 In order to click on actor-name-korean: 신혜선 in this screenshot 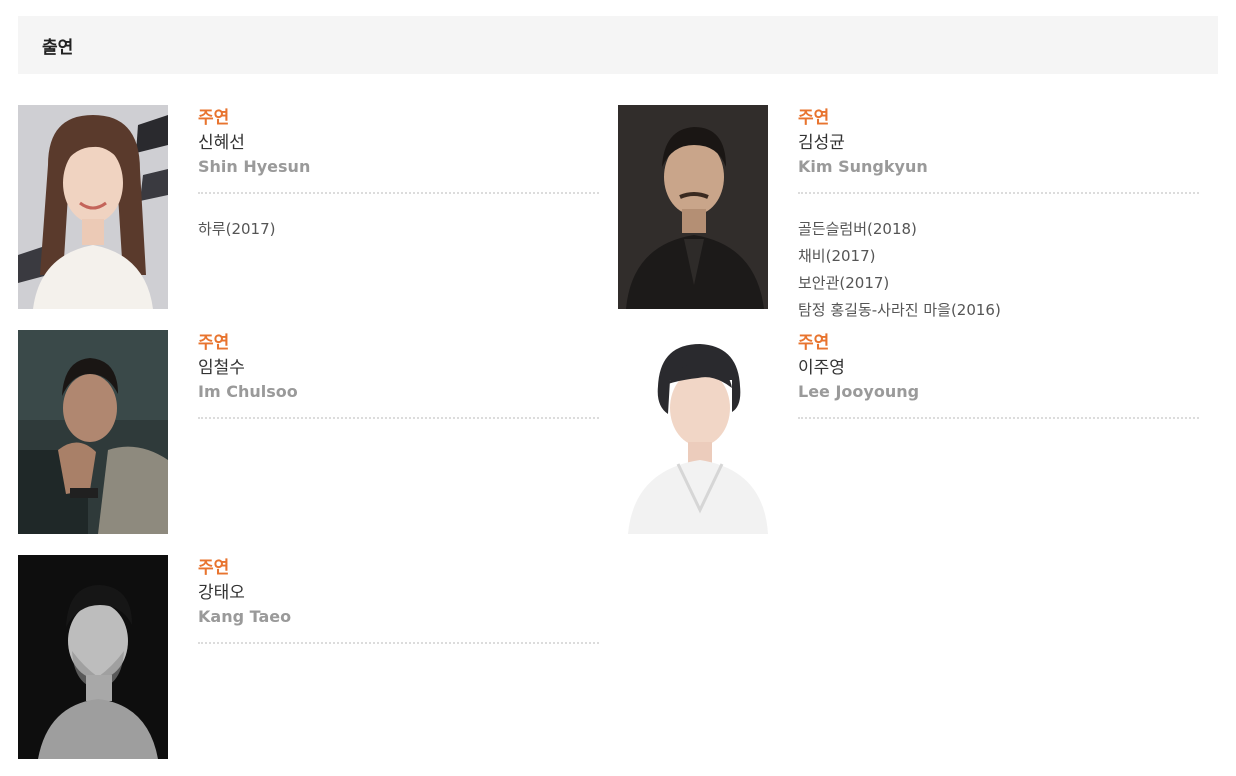, I will do `click(398, 143)`.